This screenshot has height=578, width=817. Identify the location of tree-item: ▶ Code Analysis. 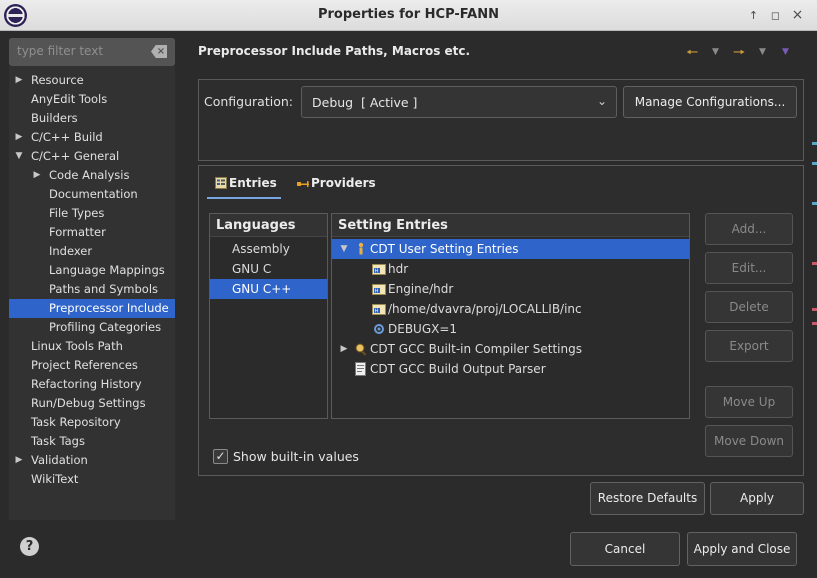
(92, 175).